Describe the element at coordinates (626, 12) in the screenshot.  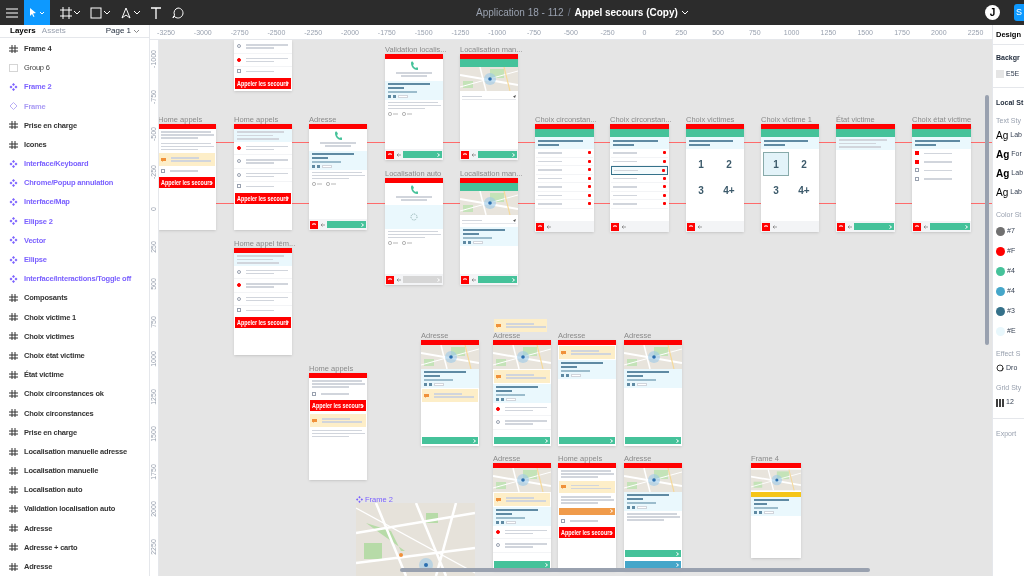
I see `page-title: Appel secours (Copy)` at that location.